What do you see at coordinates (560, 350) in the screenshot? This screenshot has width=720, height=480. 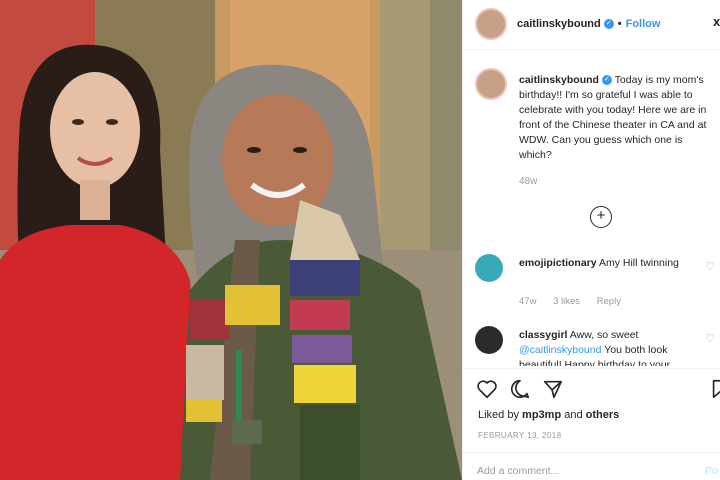 I see `comment-mention: @caitlinskybound` at bounding box center [560, 350].